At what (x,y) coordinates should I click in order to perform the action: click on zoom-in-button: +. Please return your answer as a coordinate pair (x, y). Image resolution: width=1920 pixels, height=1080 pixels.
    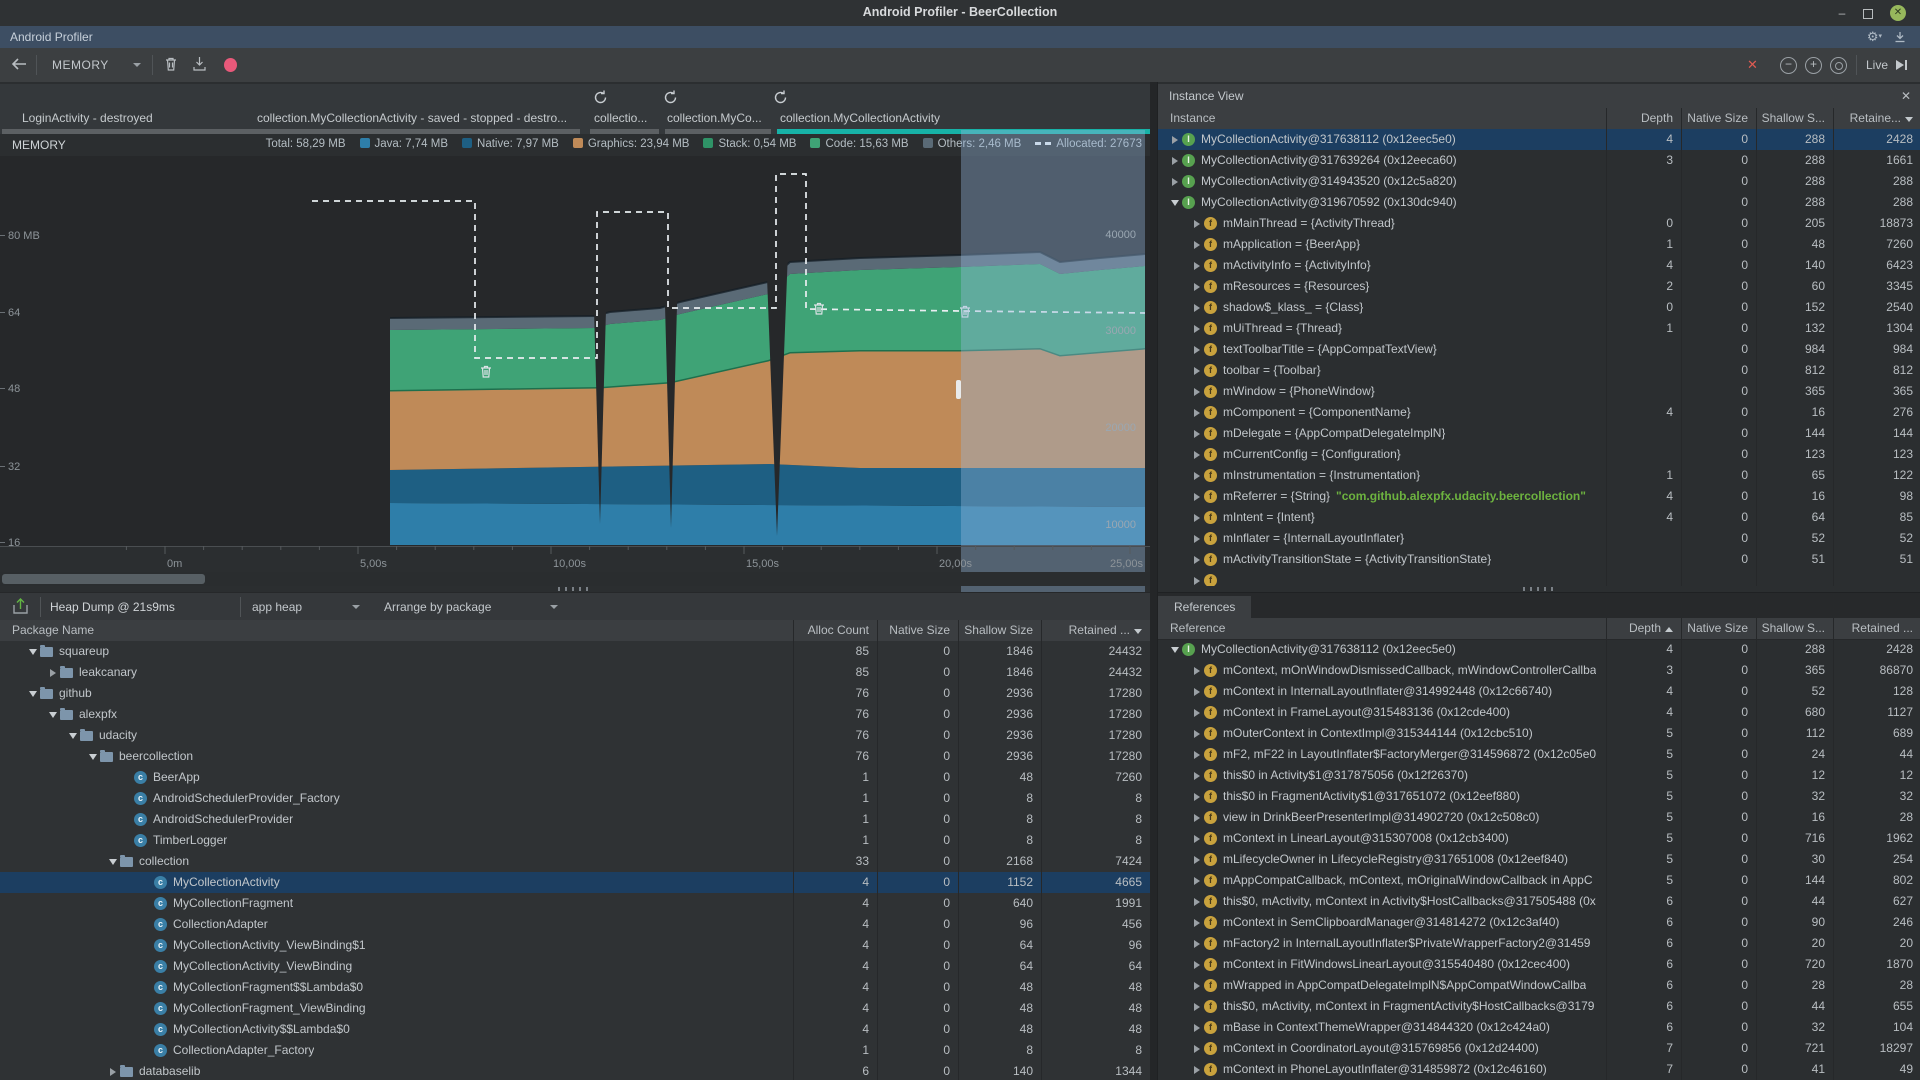
    Looking at the image, I should click on (1813, 65).